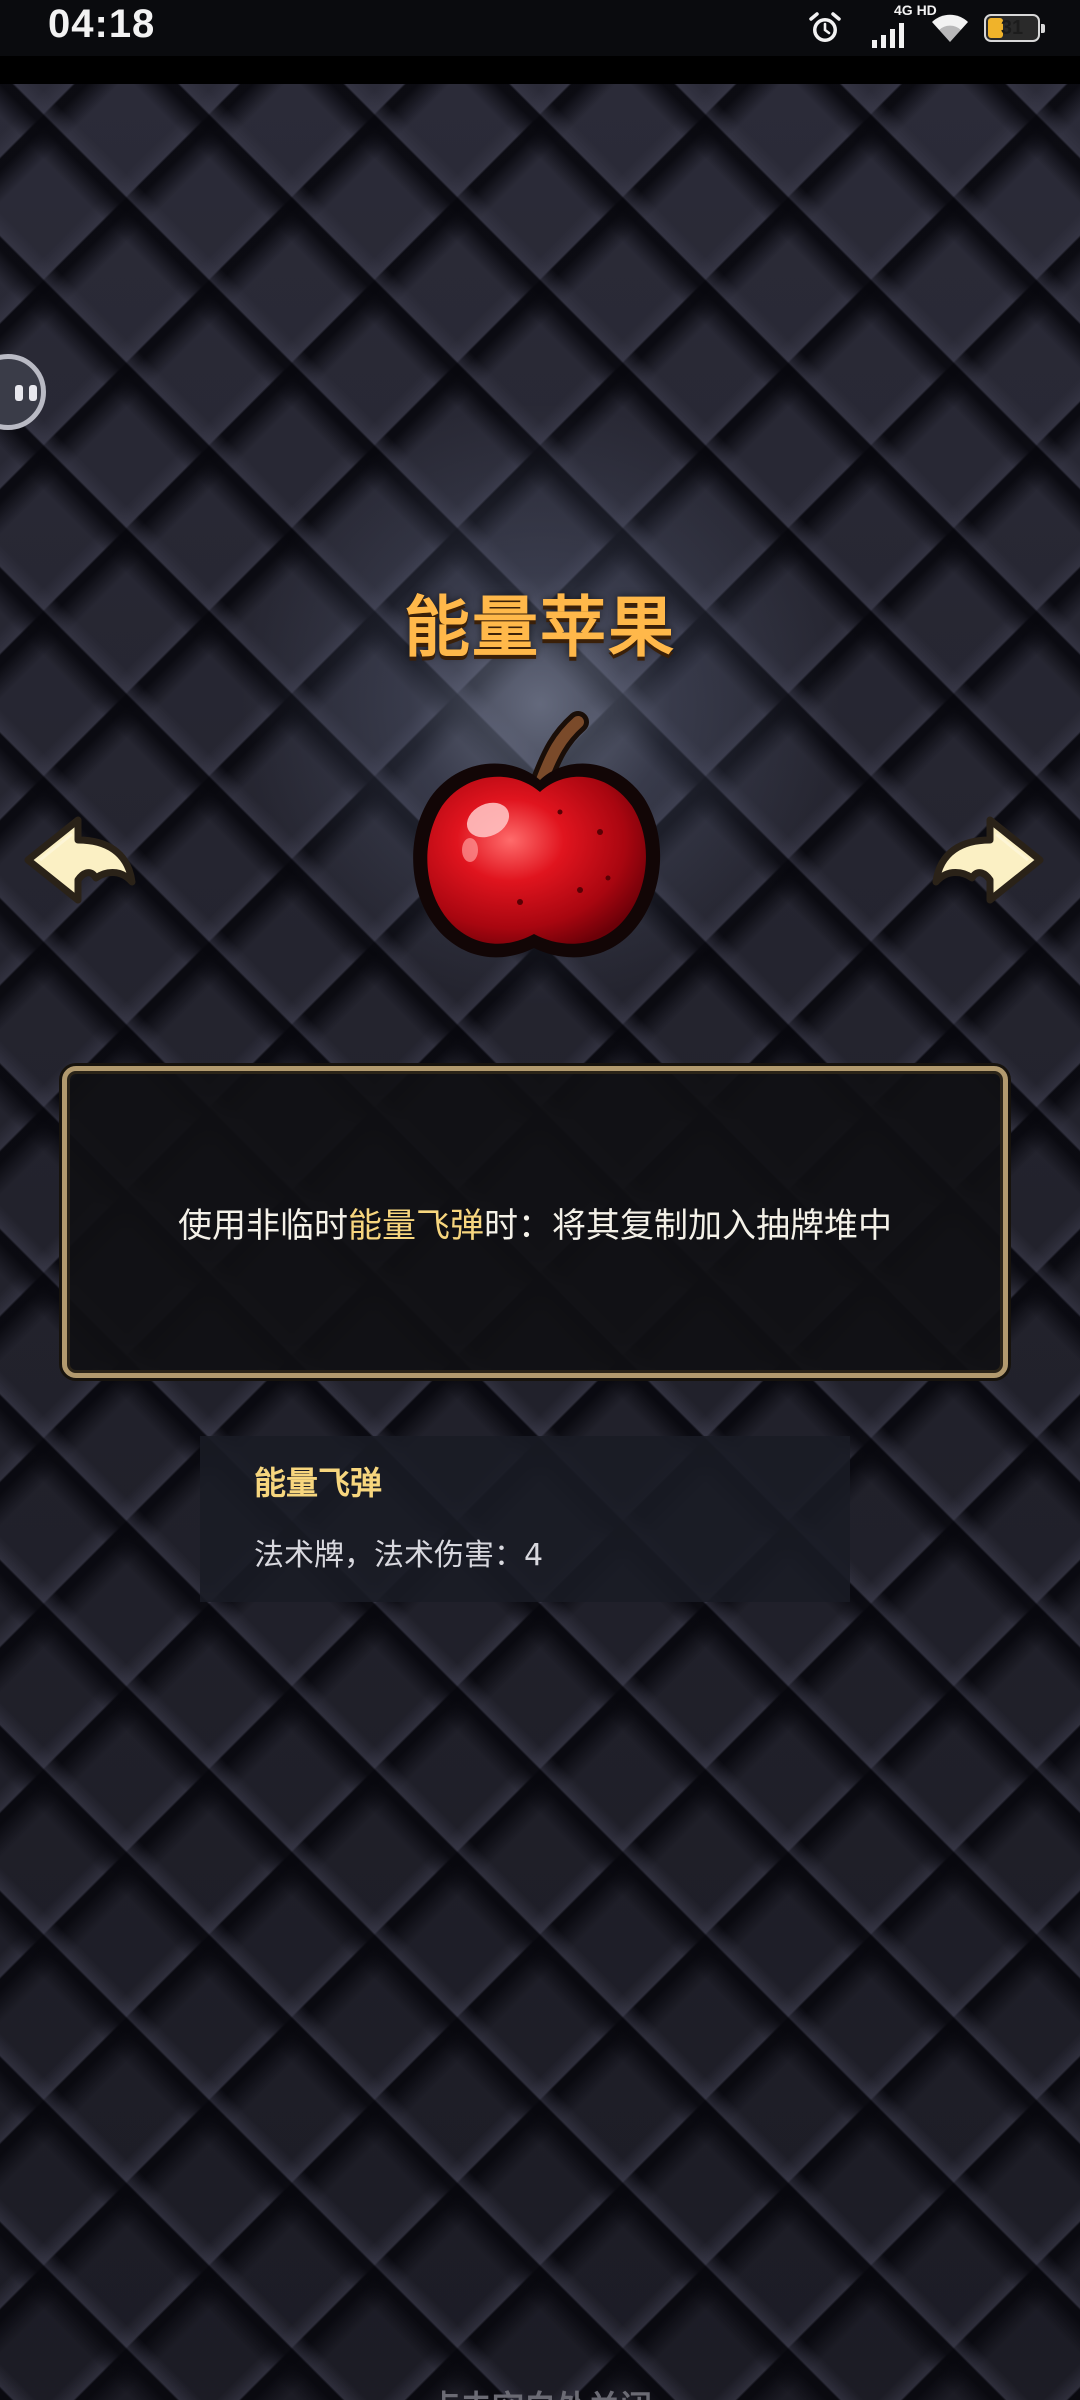  What do you see at coordinates (416, 1225) in the screenshot?
I see `description-keyword: 能量飞弹` at bounding box center [416, 1225].